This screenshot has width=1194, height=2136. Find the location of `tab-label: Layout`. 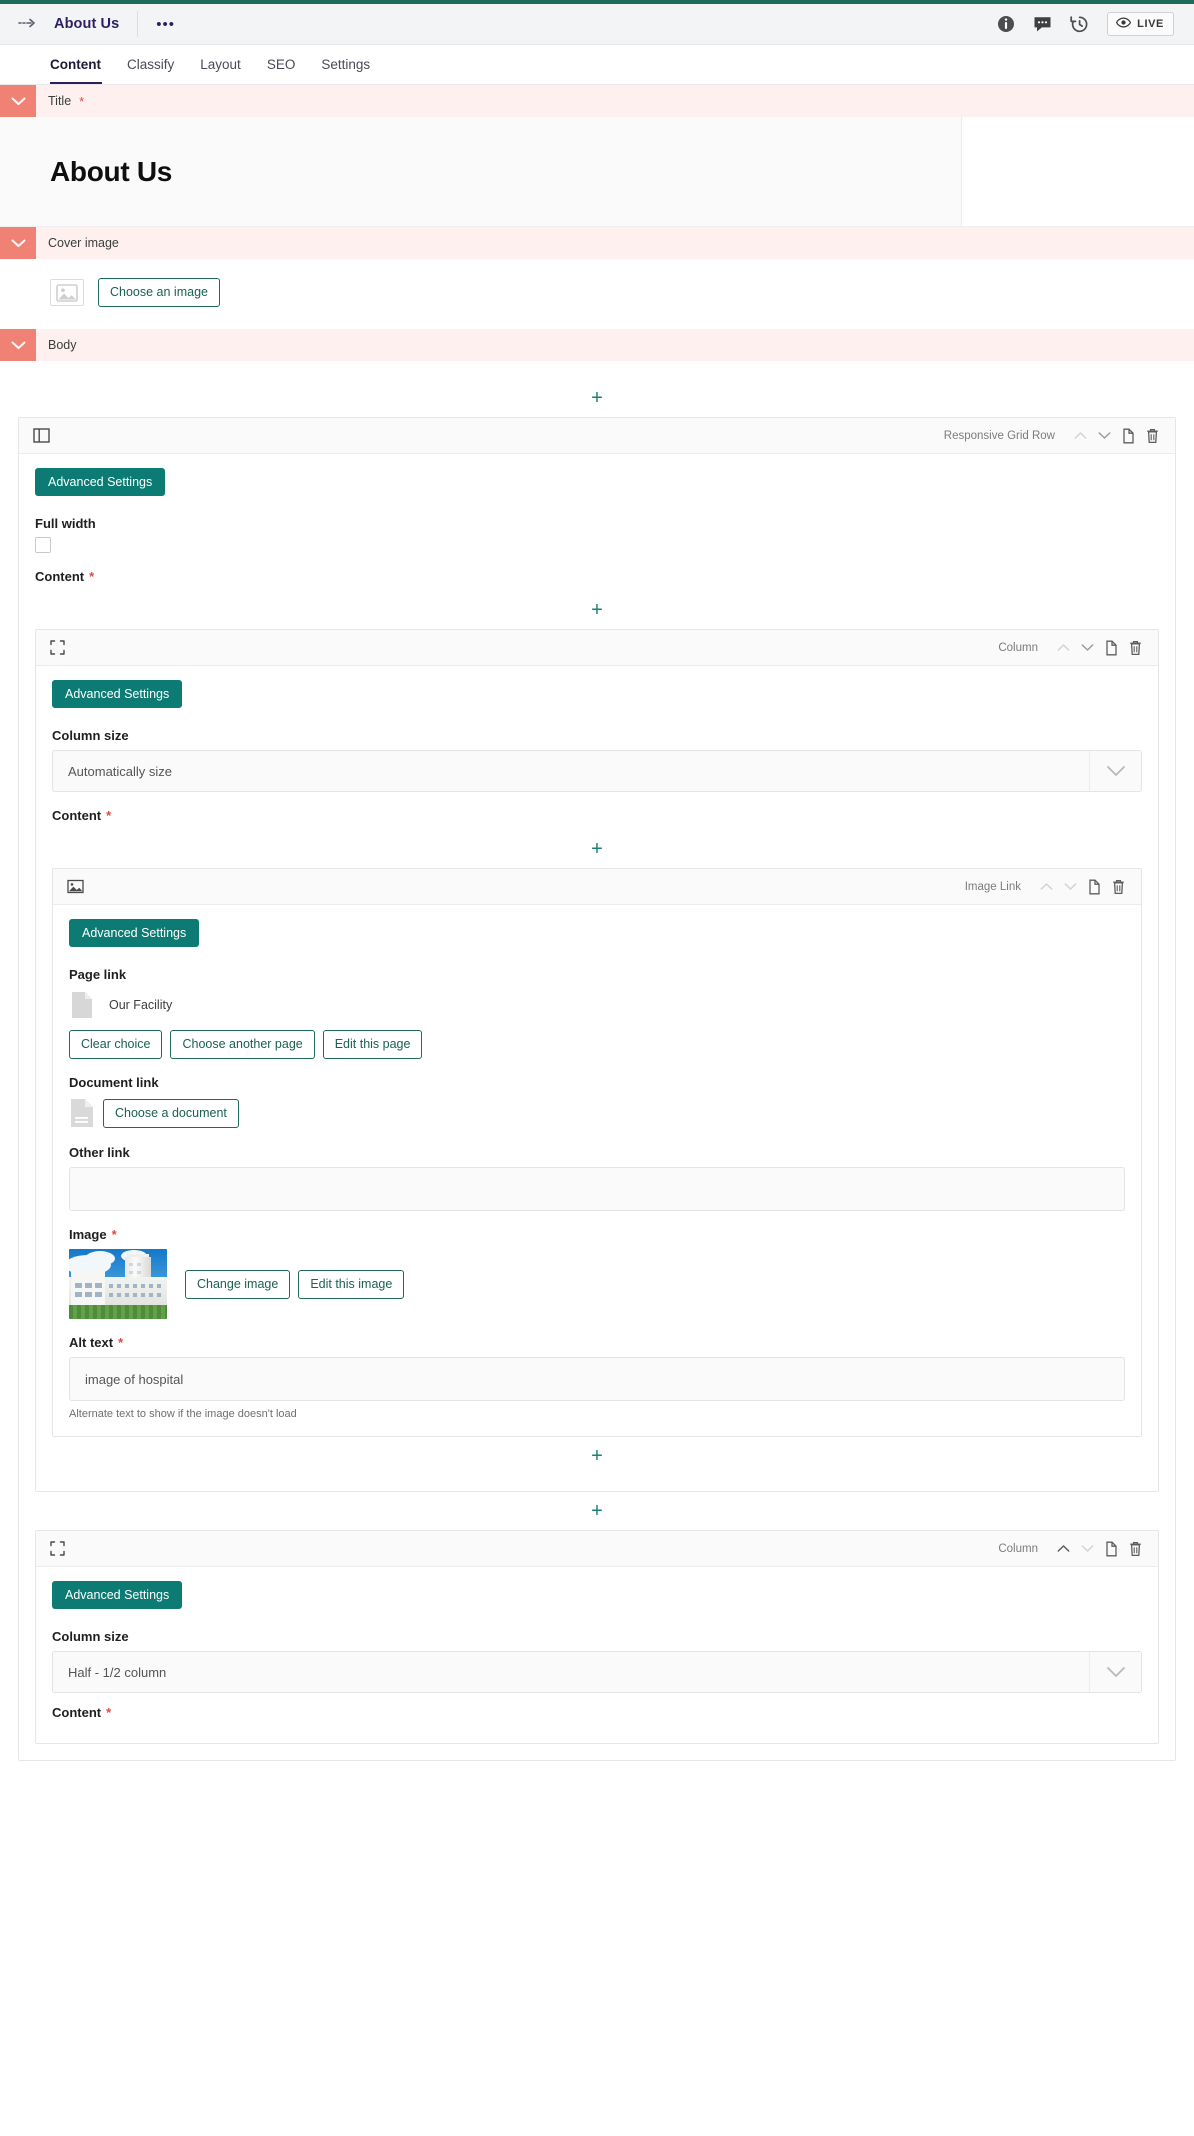

tab-label: Layout is located at coordinates (220, 64).